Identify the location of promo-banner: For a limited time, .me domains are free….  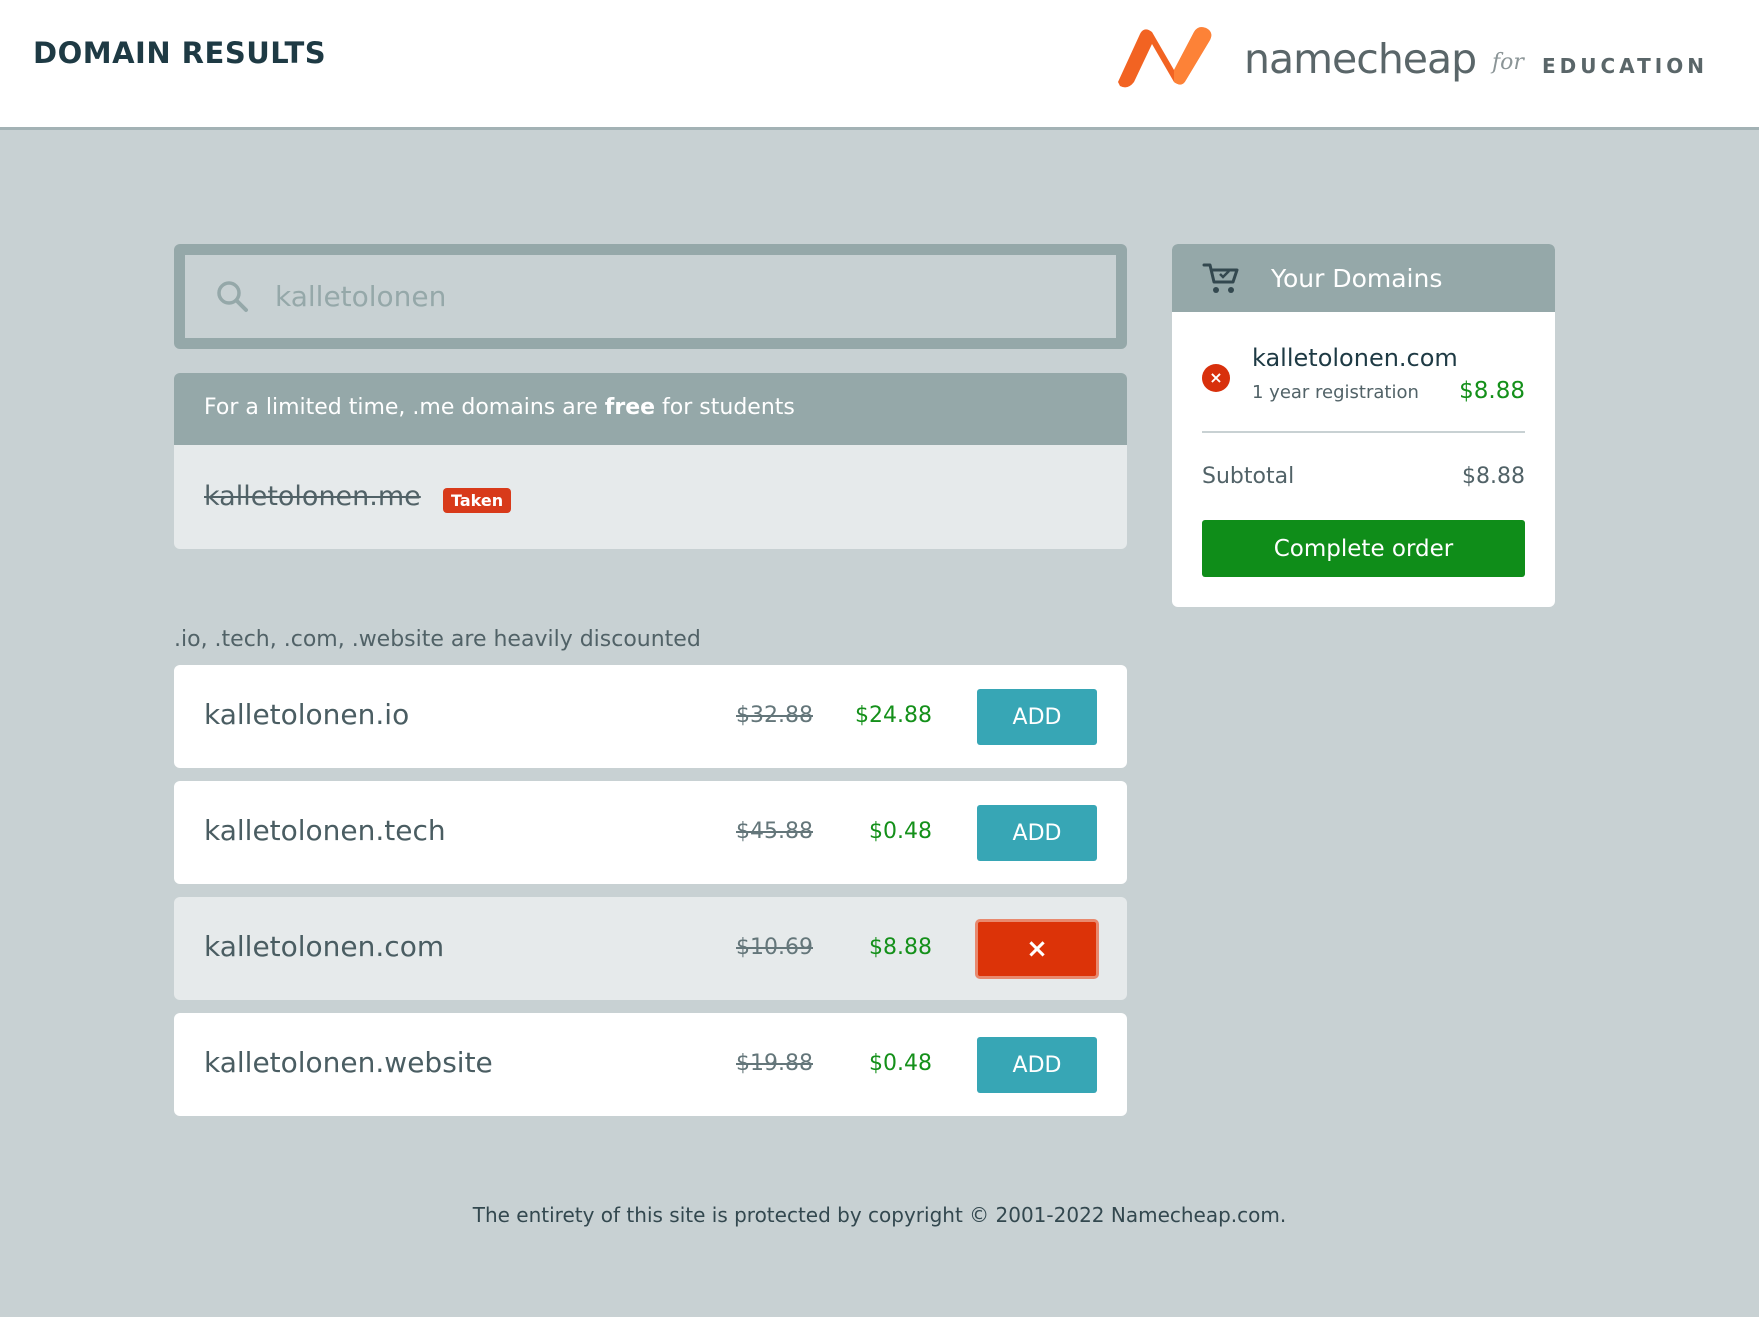
(650, 409).